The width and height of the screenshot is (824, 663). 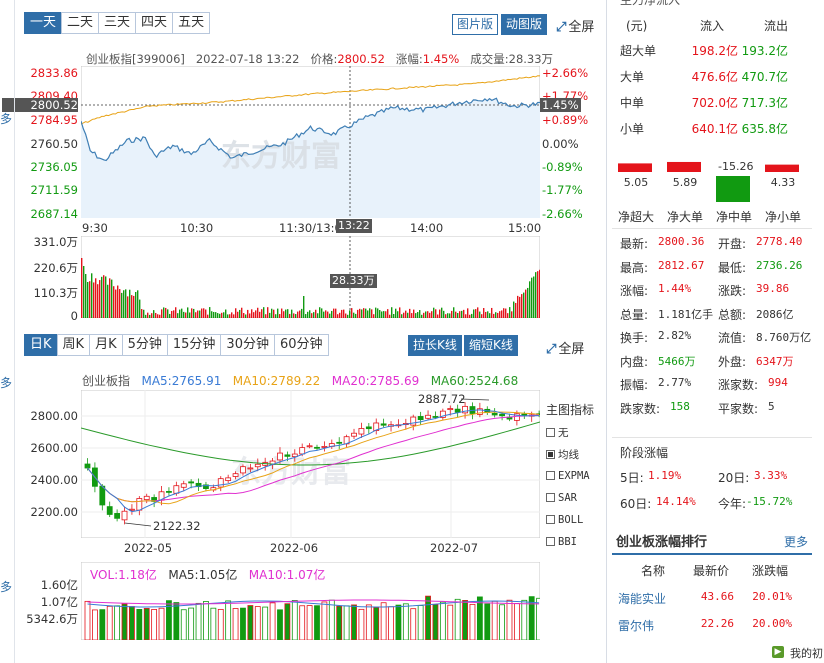 What do you see at coordinates (675, 382) in the screenshot?
I see `quote-value: 2.77%` at bounding box center [675, 382].